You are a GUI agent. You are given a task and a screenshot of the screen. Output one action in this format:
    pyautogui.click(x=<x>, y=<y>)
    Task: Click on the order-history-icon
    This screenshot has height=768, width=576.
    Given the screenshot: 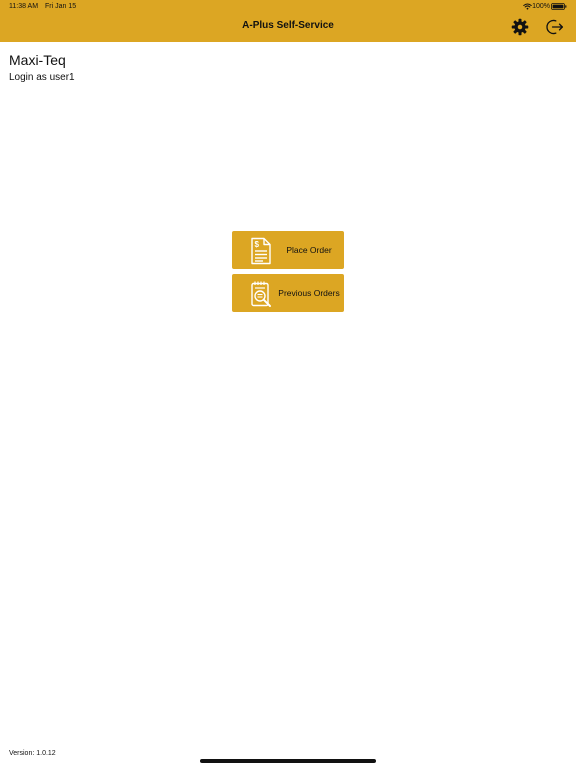 What is the action you would take?
    pyautogui.click(x=261, y=294)
    